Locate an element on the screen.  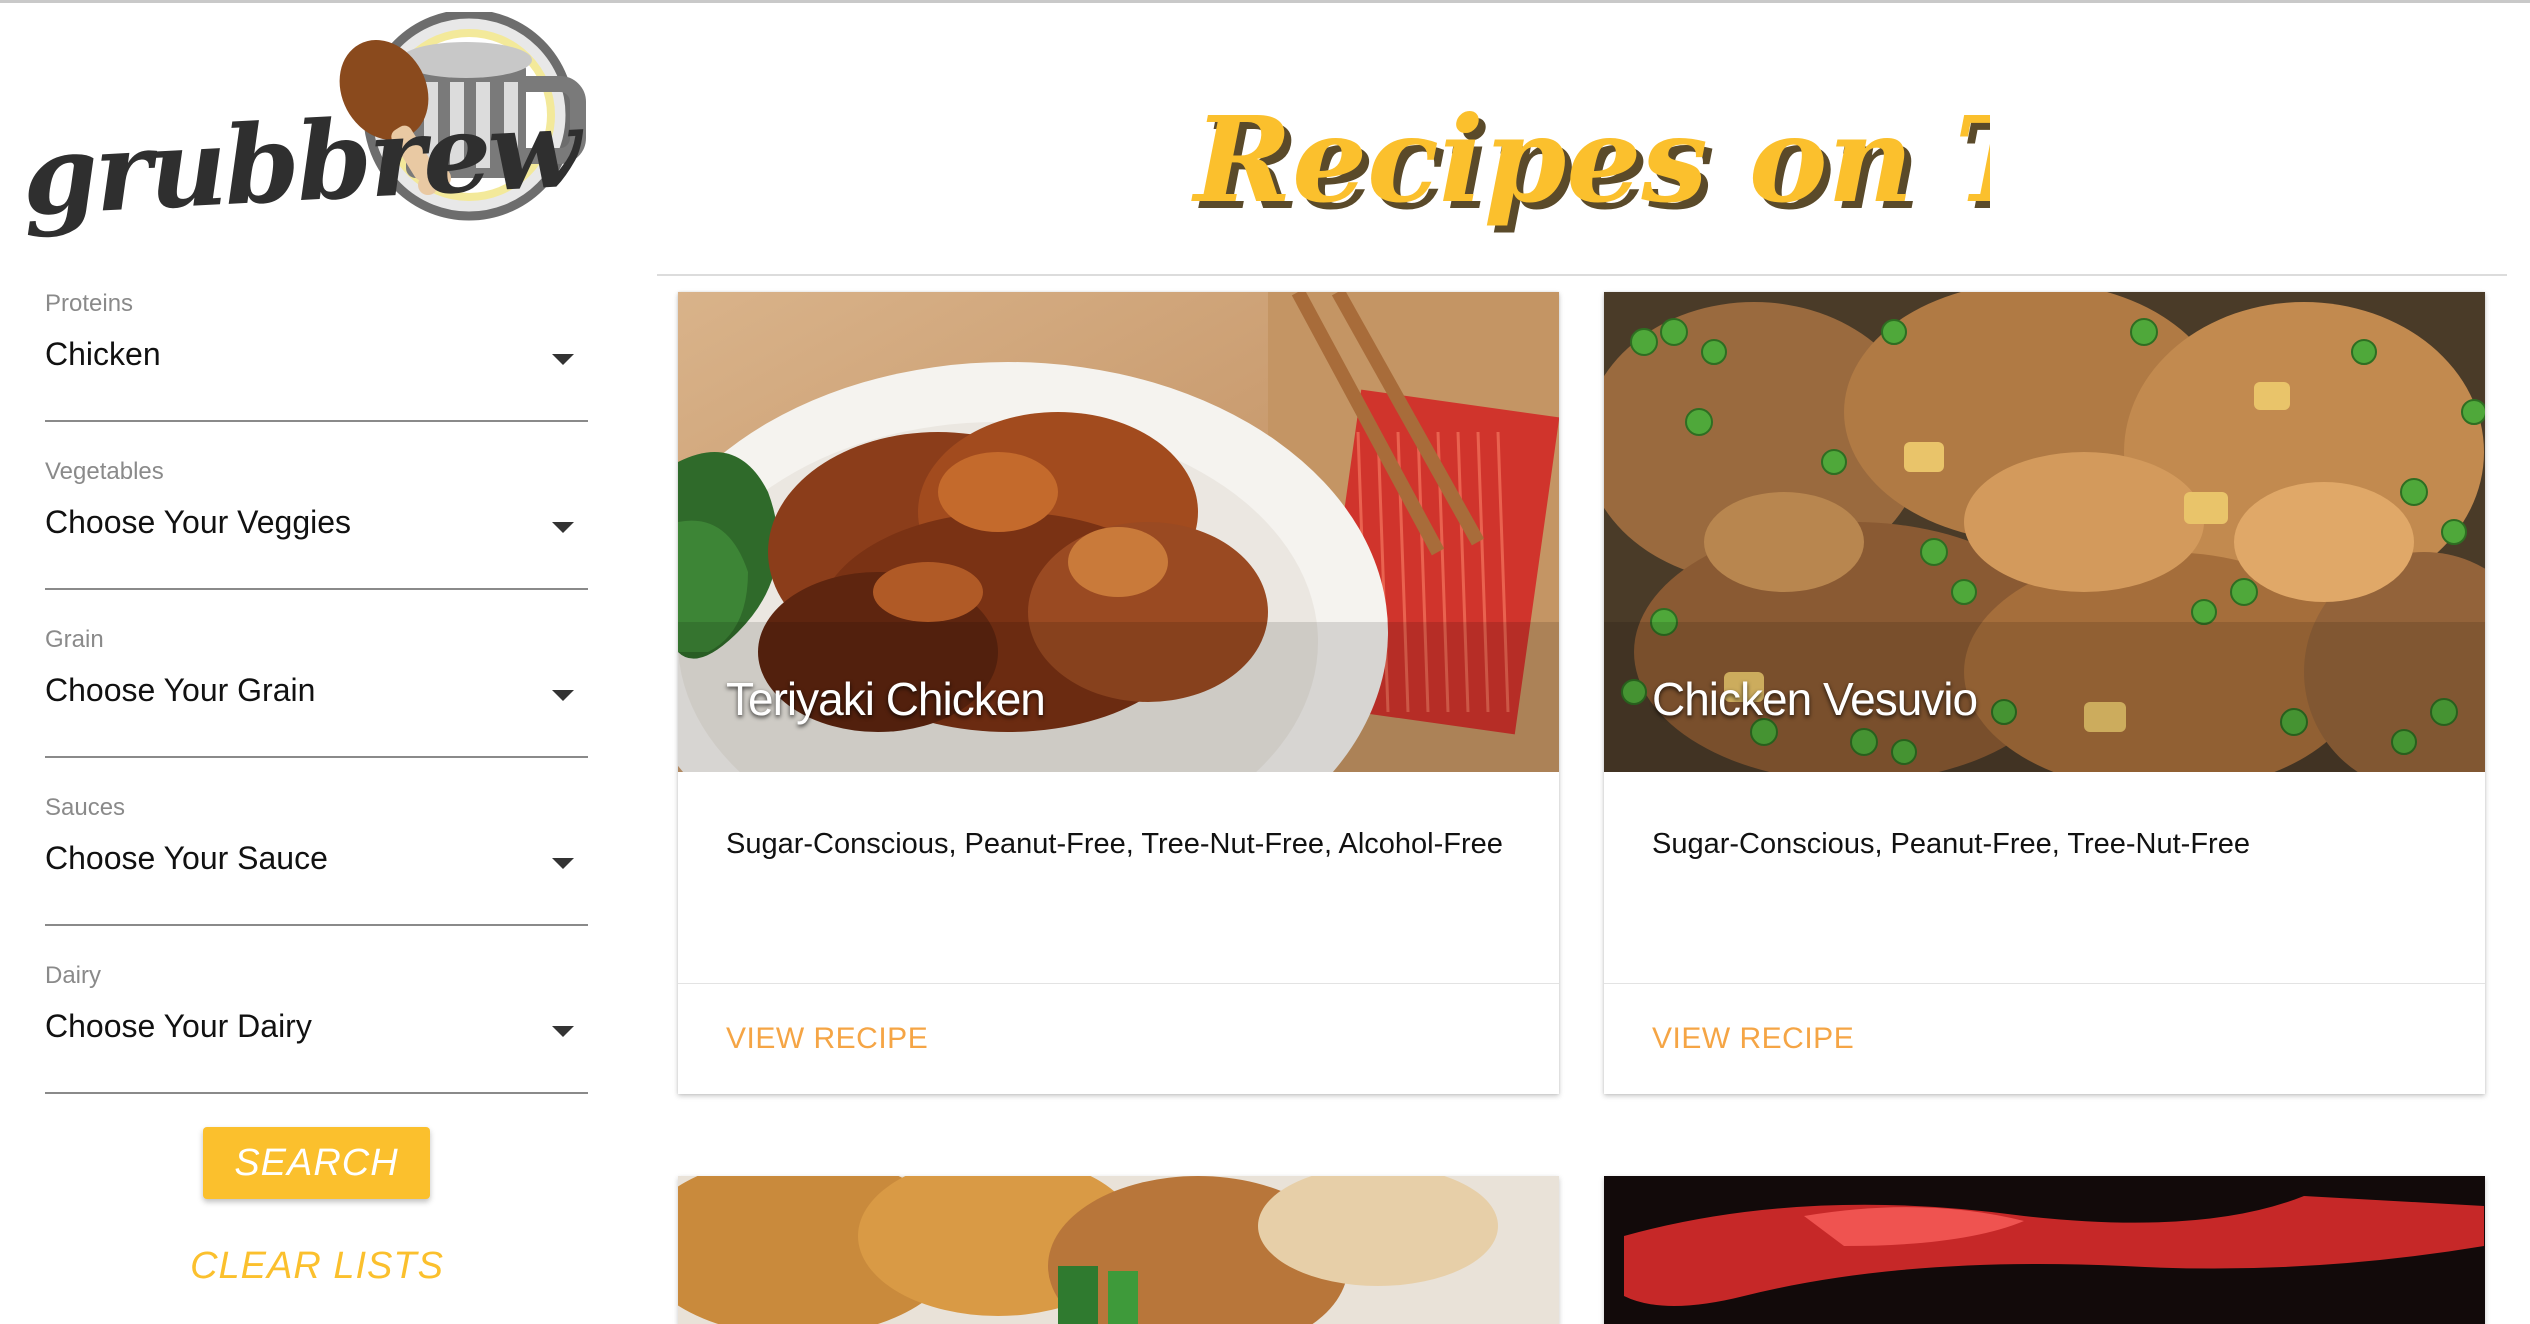
sauces-value: Choose Your Sauce is located at coordinates (186, 858).